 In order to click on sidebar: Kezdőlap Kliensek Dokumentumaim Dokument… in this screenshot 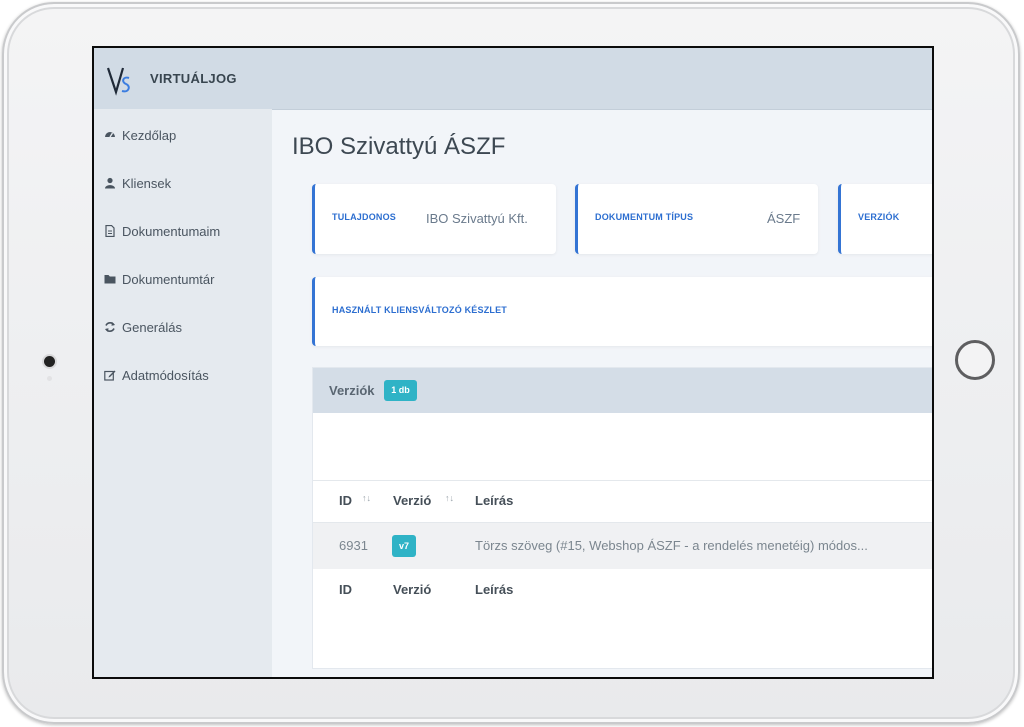, I will do `click(183, 394)`.